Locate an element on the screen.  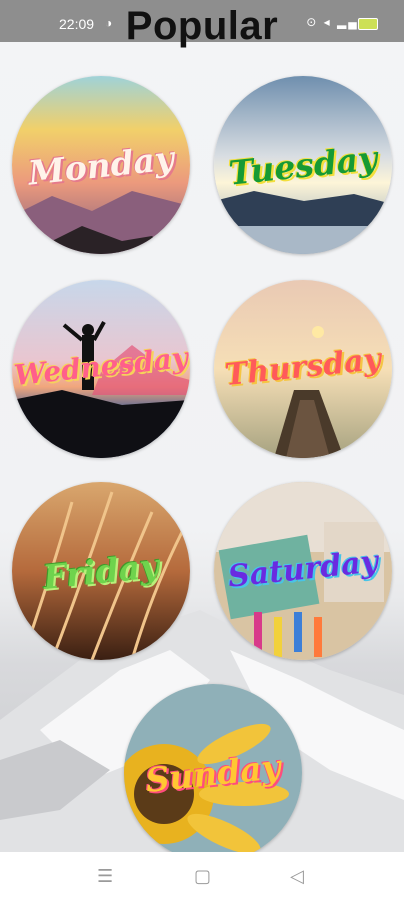
home-icon: ▢ is located at coordinates (202, 876).